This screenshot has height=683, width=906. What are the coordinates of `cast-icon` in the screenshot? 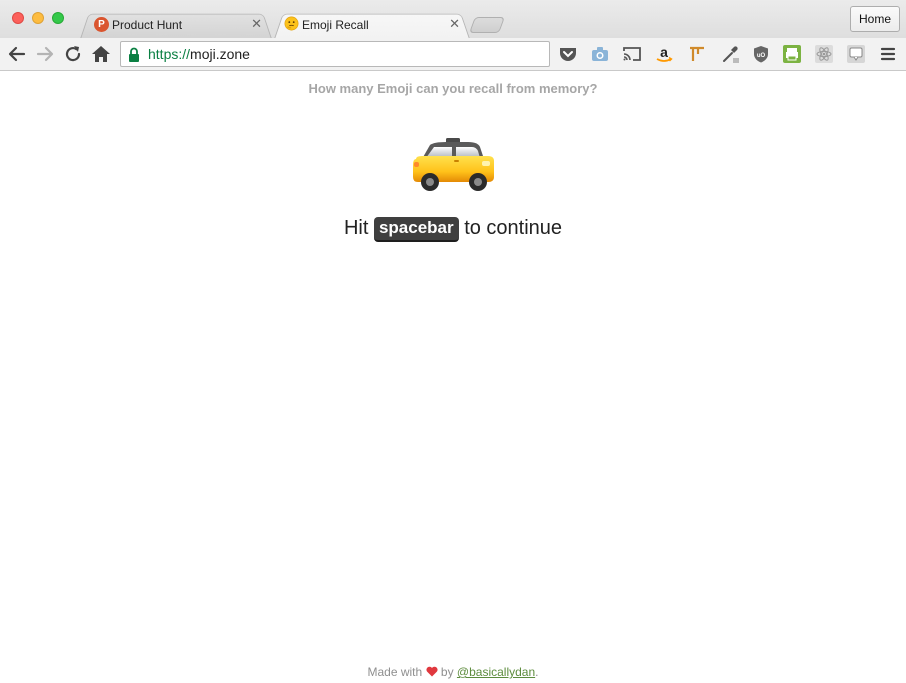 It's located at (632, 54).